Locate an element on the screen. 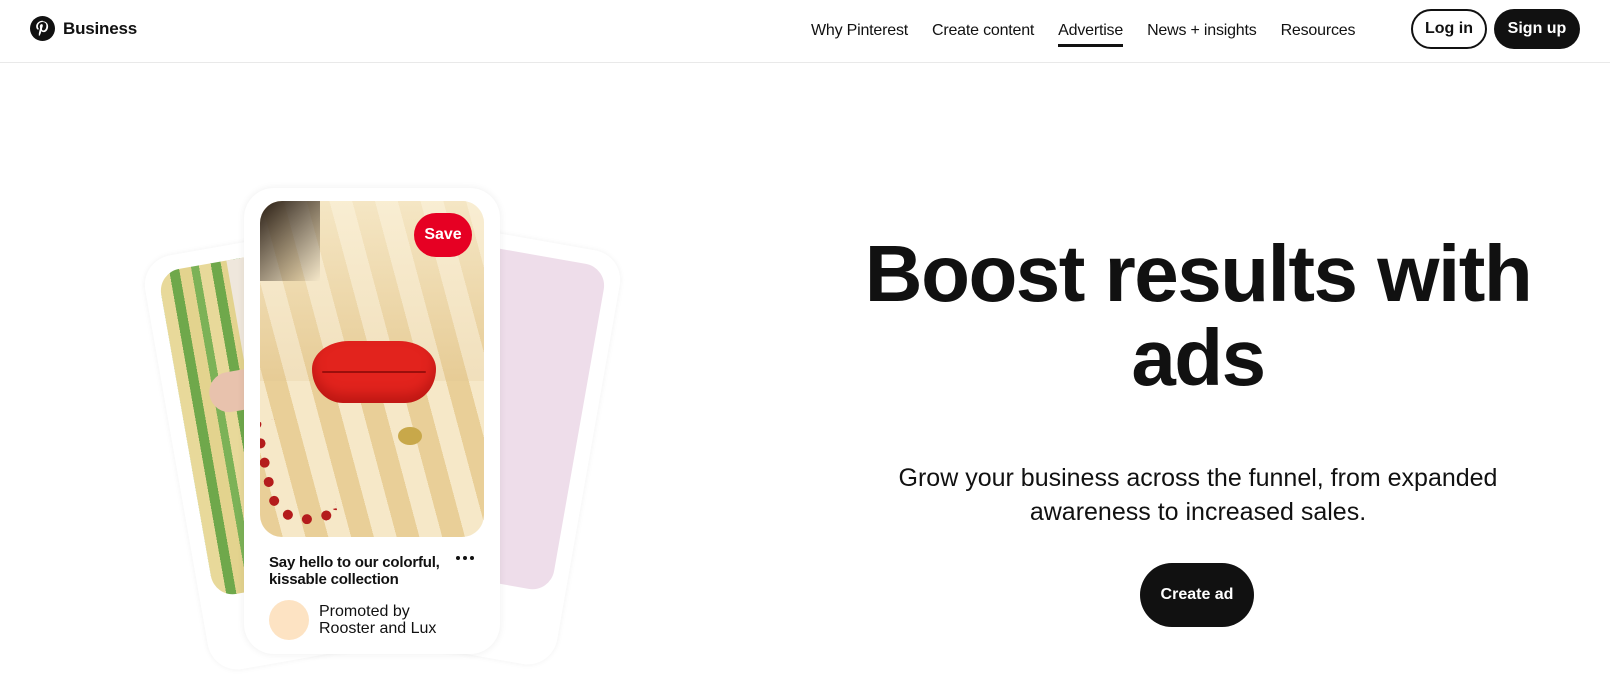  advertiser-name: Rooster and Lux is located at coordinates (378, 628).